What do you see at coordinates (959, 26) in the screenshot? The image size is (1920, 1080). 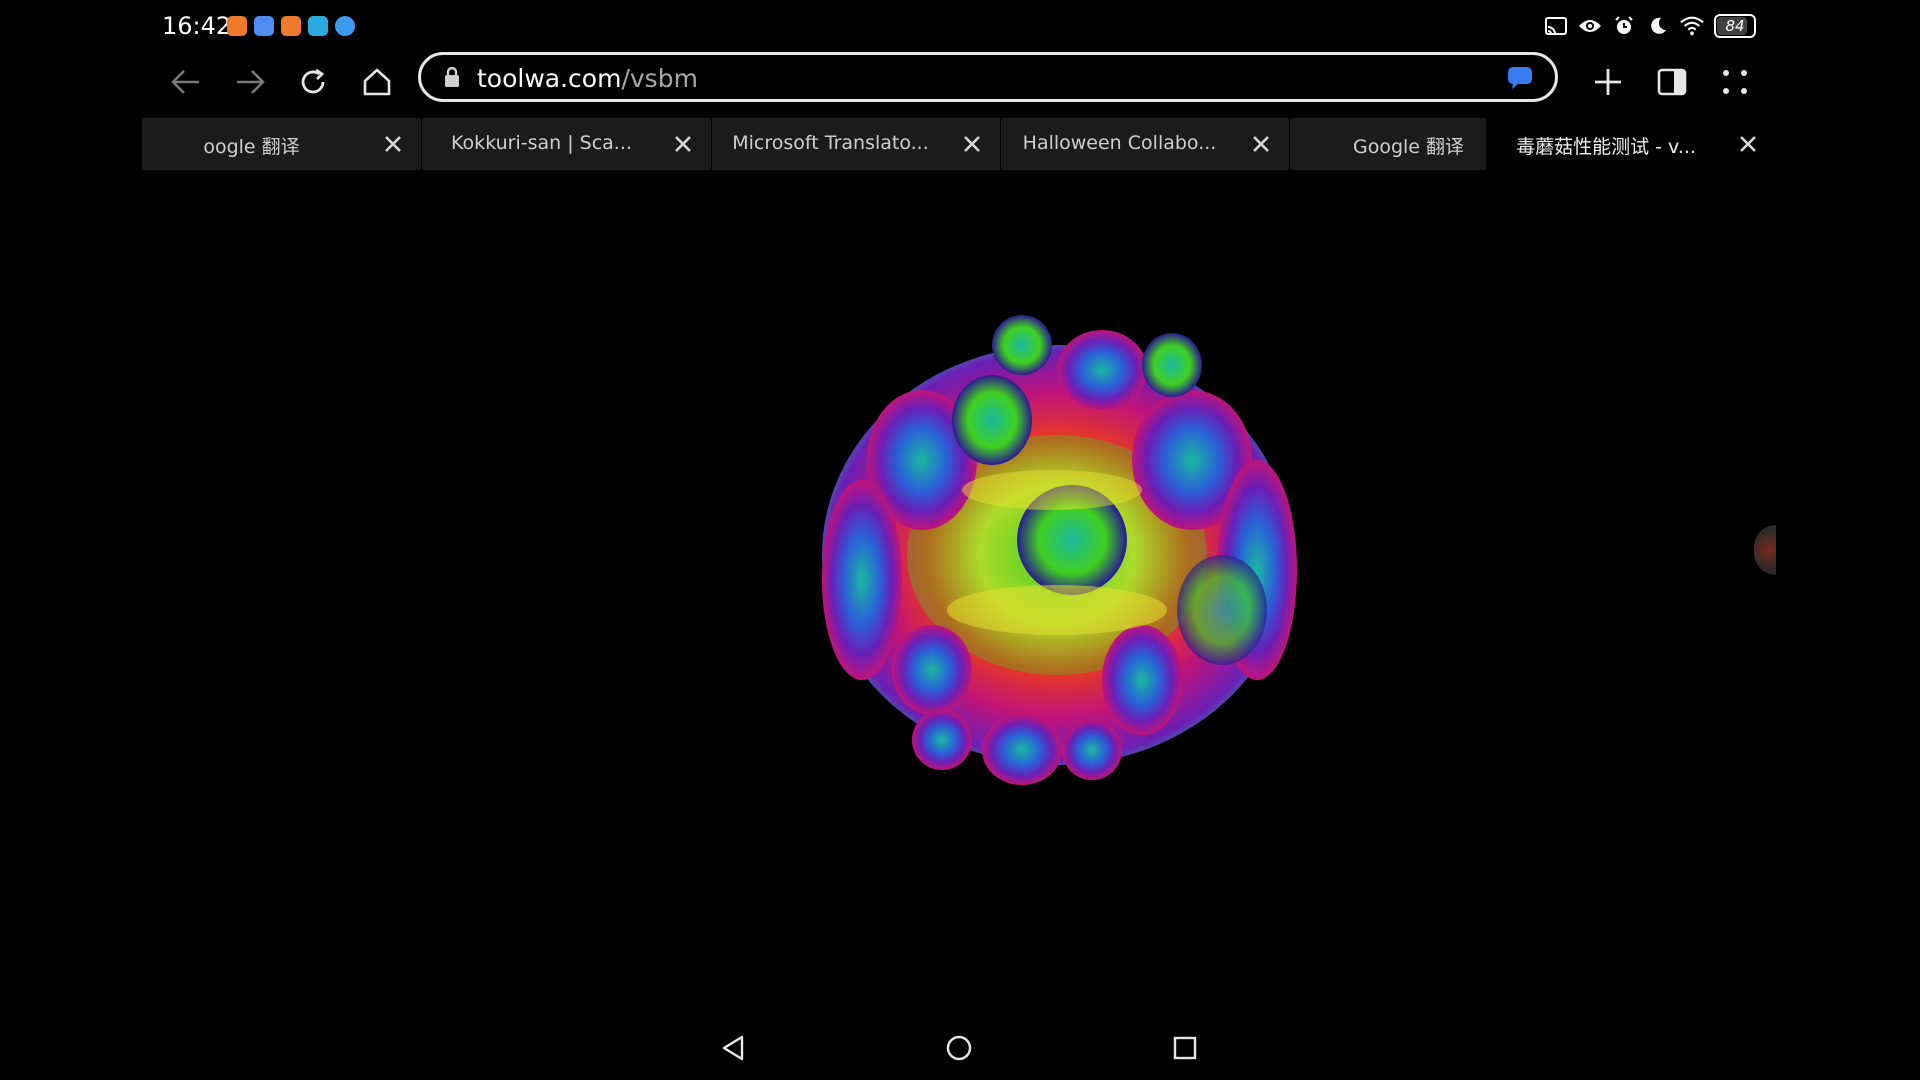 I see `status-bar: 16:42 84` at bounding box center [959, 26].